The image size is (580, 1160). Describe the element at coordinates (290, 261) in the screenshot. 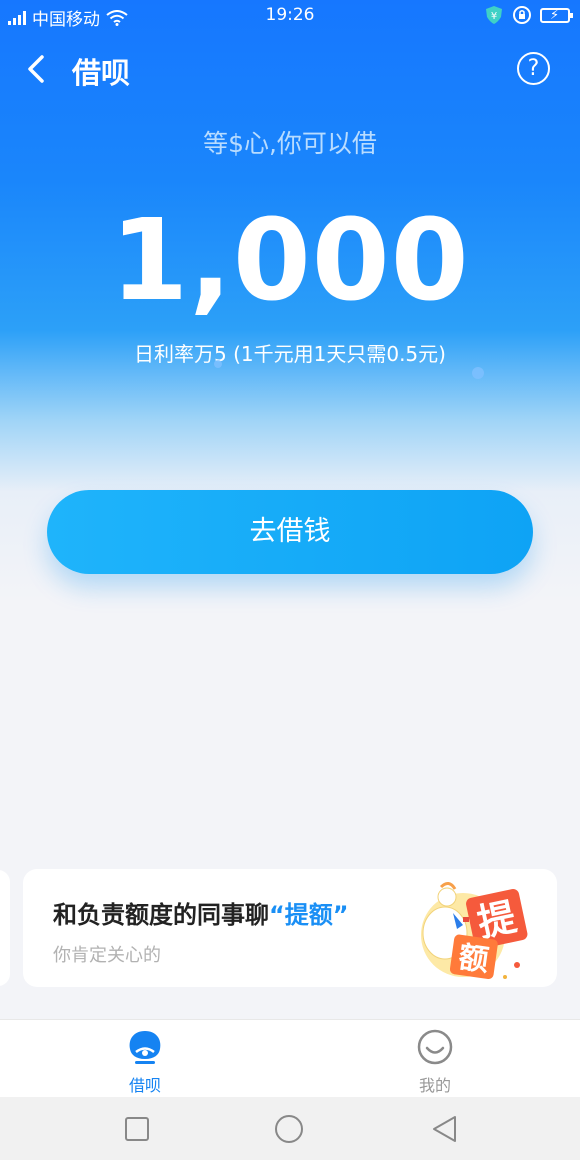

I see `credit-amount: 1,000` at that location.